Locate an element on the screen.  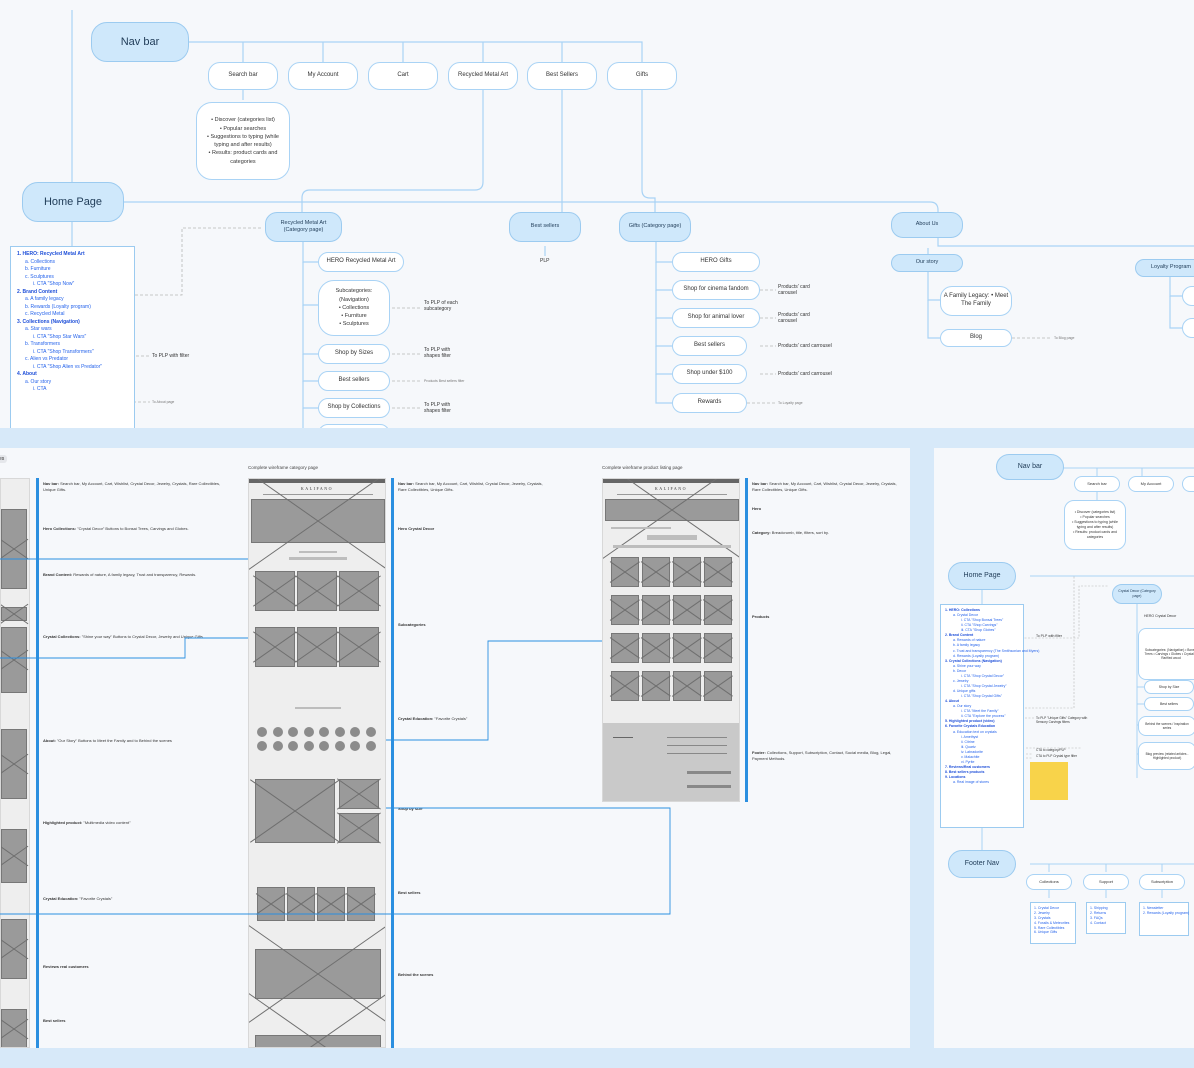
plp-label: PLP is located at coordinates (545, 261).